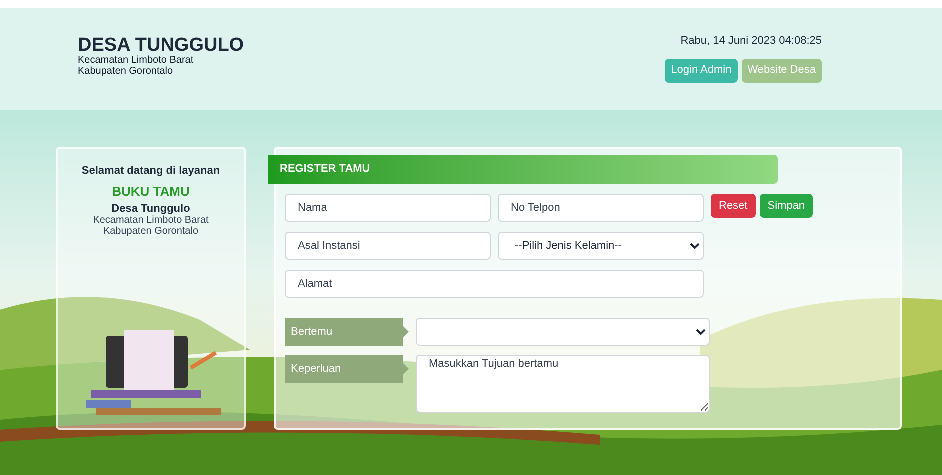  I want to click on address-text: Kecamatan Limboto Barat, so click(151, 220).